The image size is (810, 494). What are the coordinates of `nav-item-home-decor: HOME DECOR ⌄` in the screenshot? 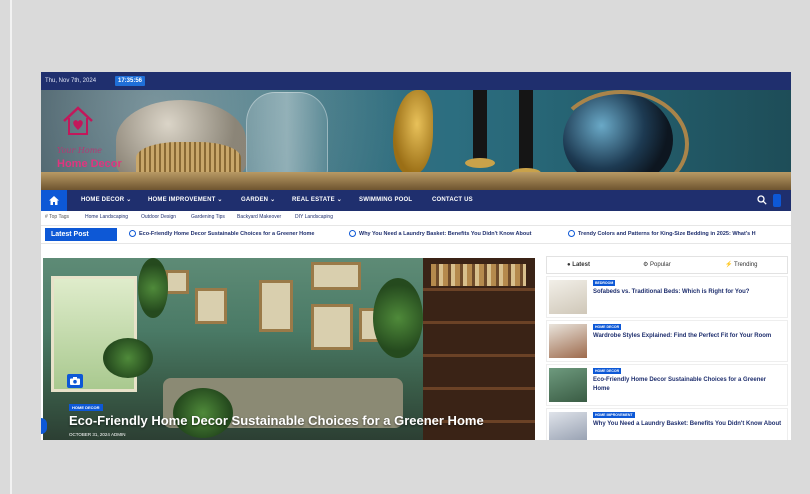 It's located at (106, 200).